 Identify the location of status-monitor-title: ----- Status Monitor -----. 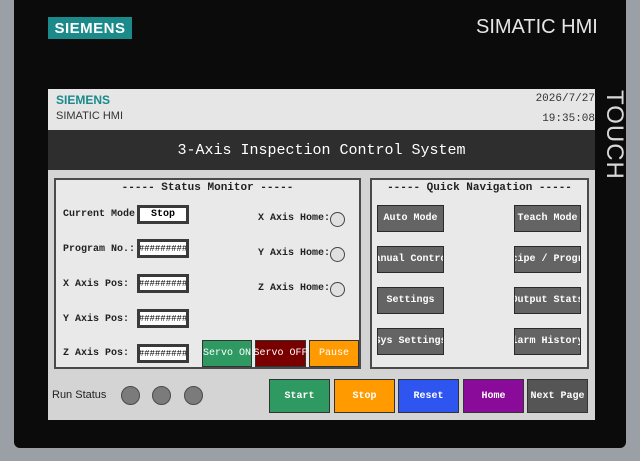
(207, 188).